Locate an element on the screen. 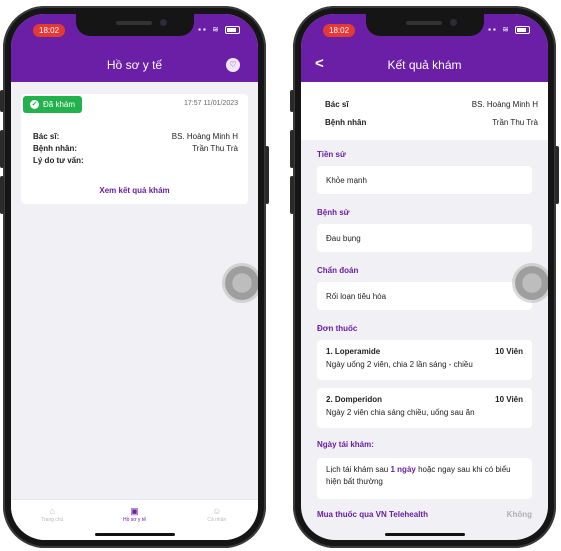 The image size is (561, 551). record-datetime: 17:57 11/01/2023 is located at coordinates (211, 103).